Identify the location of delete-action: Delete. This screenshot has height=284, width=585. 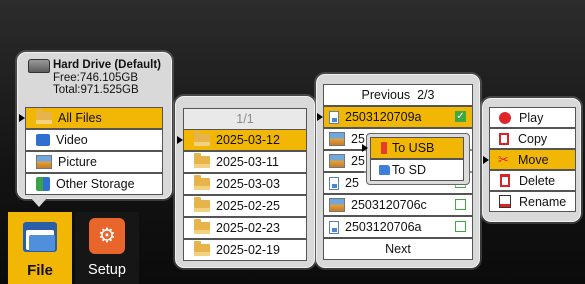
(532, 180).